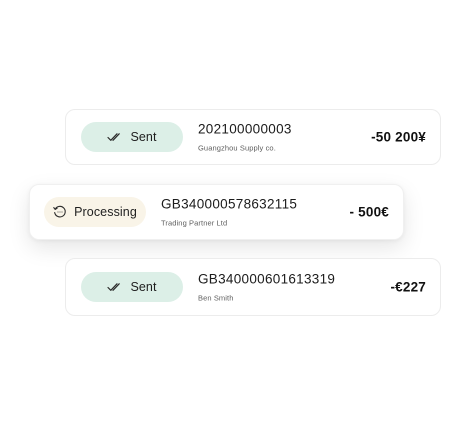  I want to click on transaction-info: GB340000578632115 Trading Partner Ltd, so click(229, 212).